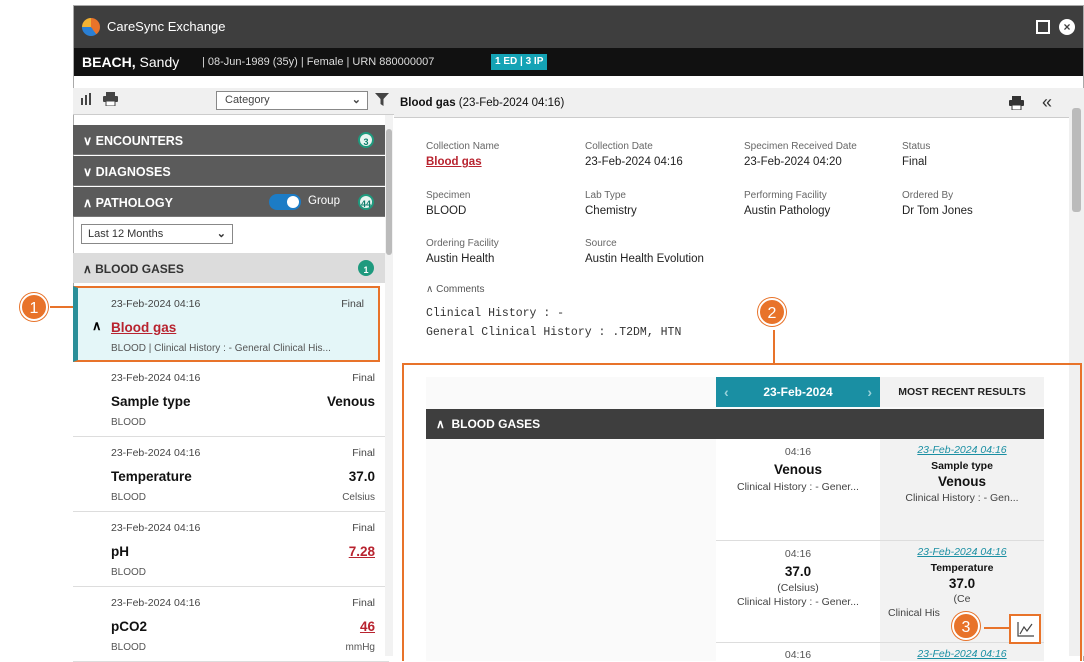  What do you see at coordinates (129, 626) in the screenshot?
I see `item-name: pCO2` at bounding box center [129, 626].